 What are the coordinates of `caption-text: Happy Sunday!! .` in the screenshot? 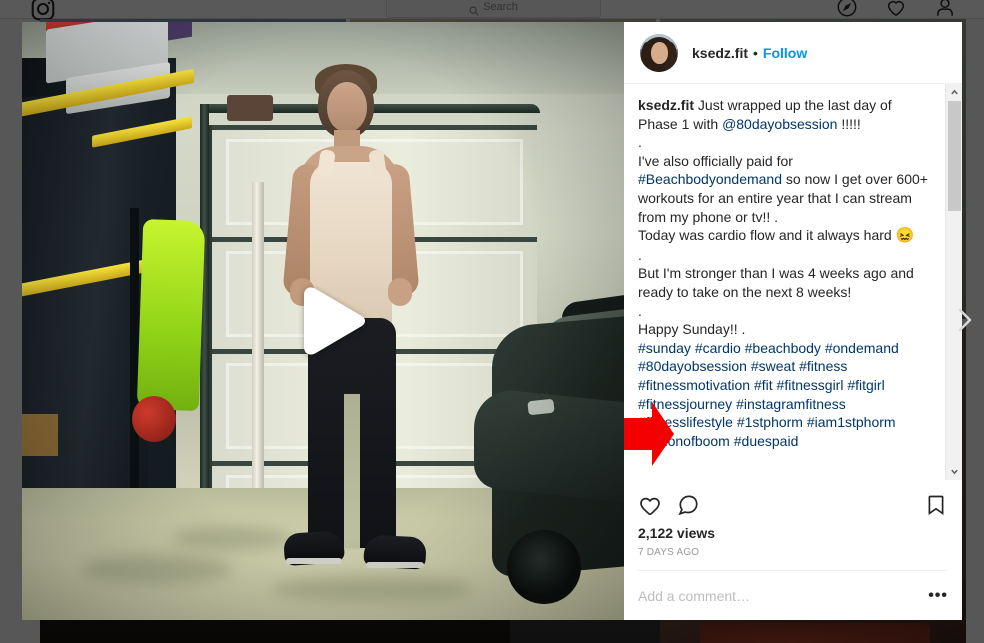 It's located at (692, 329).